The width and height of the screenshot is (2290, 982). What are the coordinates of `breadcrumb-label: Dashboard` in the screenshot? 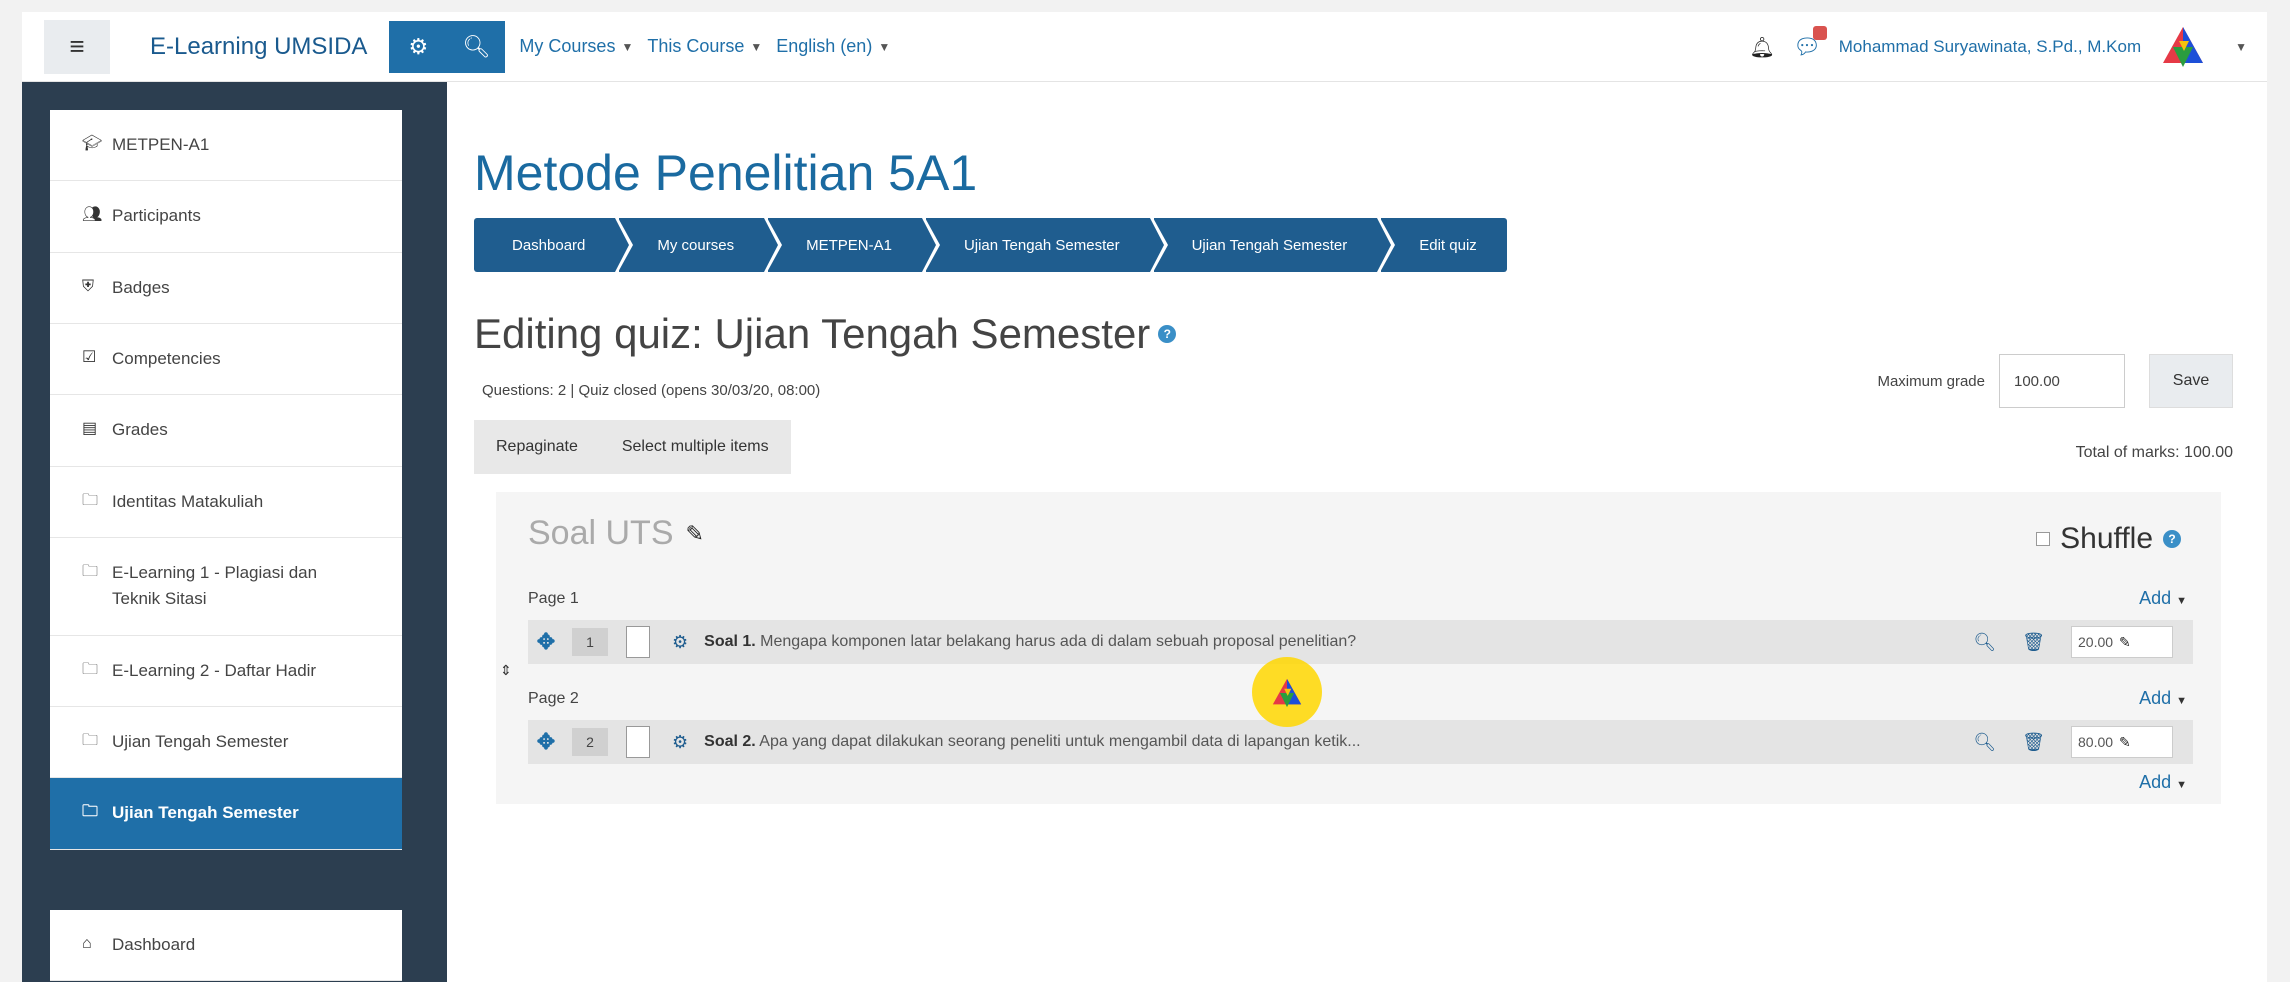 It's located at (549, 245).